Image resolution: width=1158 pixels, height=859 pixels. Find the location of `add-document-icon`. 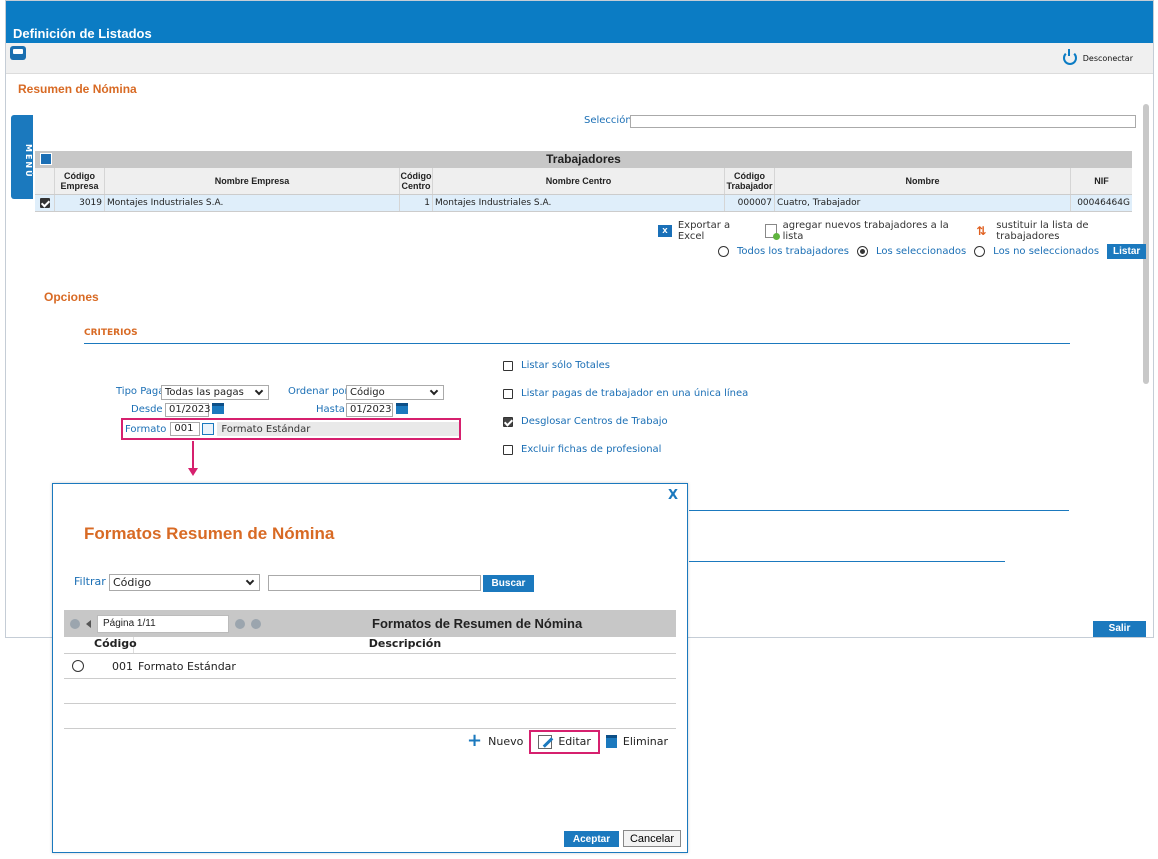

add-document-icon is located at coordinates (772, 232).